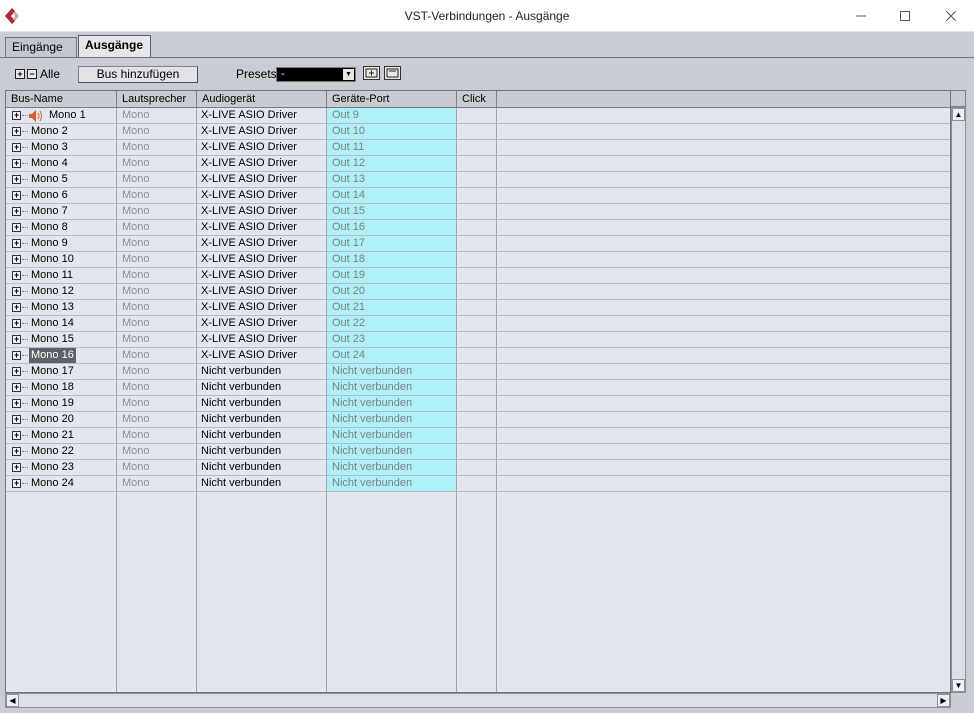 This screenshot has height=713, width=974. Describe the element at coordinates (478, 212) in the screenshot. I see `table-row: + Mono 7 Mono X-LIVE ASIO Driver Out 15` at that location.